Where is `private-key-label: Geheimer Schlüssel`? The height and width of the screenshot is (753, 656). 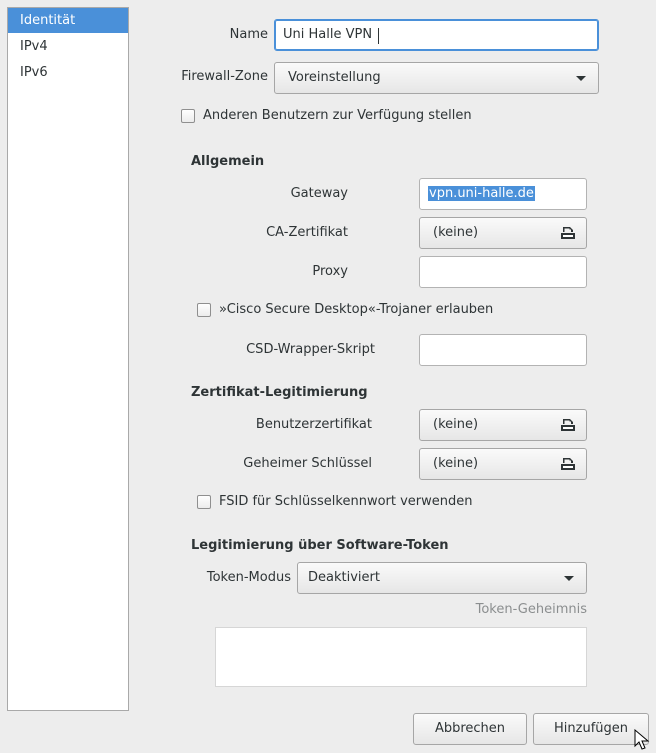
private-key-label: Geheimer Schlüssel is located at coordinates (307, 463).